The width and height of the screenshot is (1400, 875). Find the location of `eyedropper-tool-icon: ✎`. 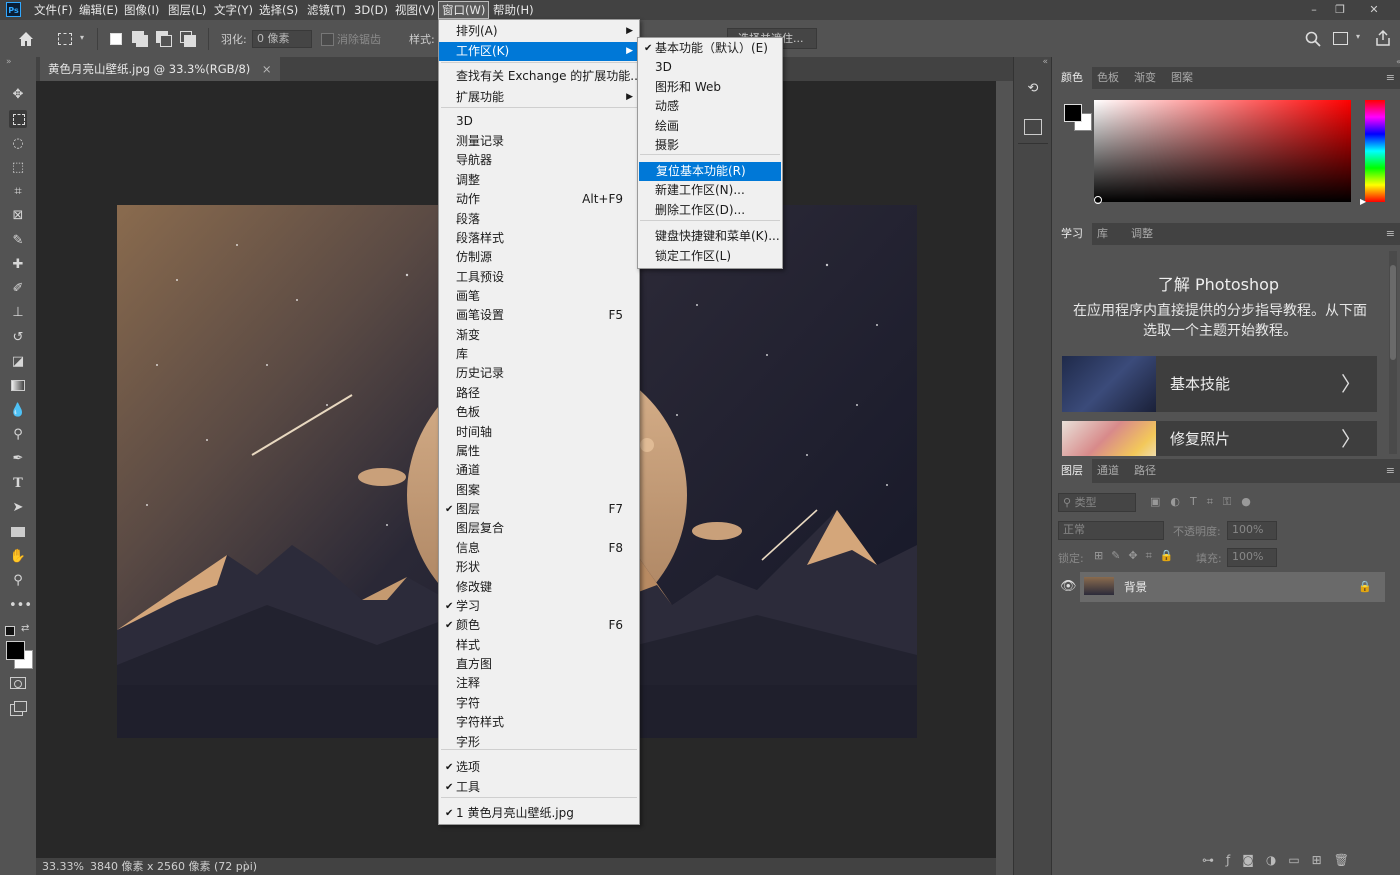

eyedropper-tool-icon: ✎ is located at coordinates (18, 241).